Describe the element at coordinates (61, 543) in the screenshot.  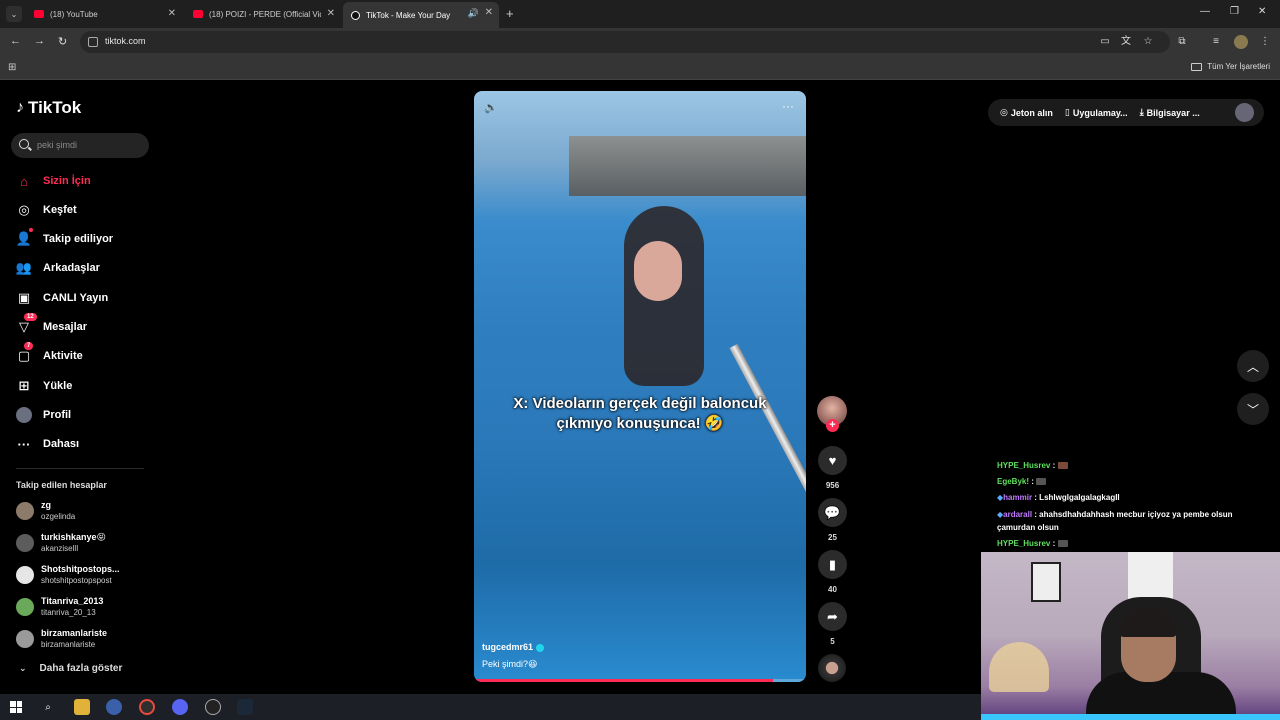
I see `following-account-item: turkishkanye😝 akanzisellI` at that location.